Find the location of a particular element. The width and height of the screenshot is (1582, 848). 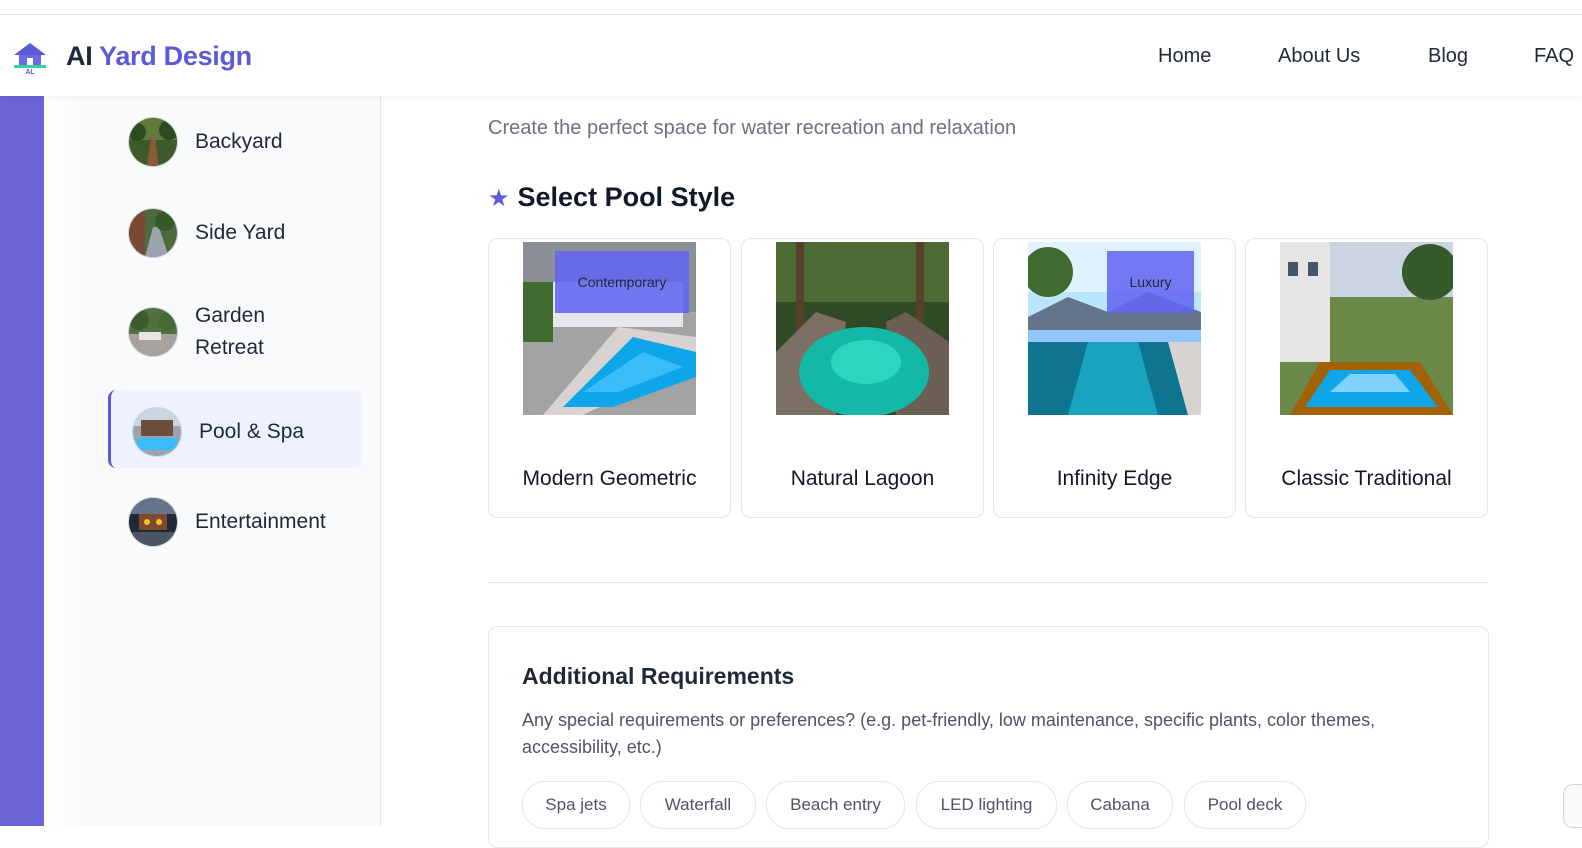

nav-about-us: About Us is located at coordinates (1319, 56).